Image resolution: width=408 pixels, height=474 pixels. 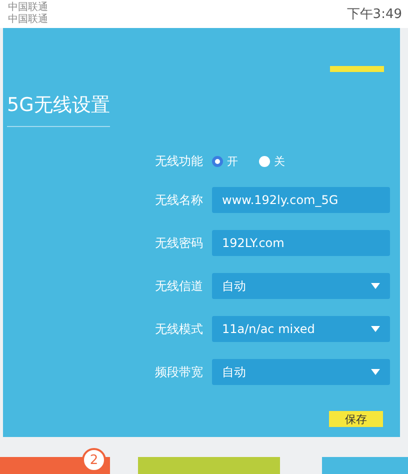 I want to click on clock: 下午3:49, so click(x=374, y=14).